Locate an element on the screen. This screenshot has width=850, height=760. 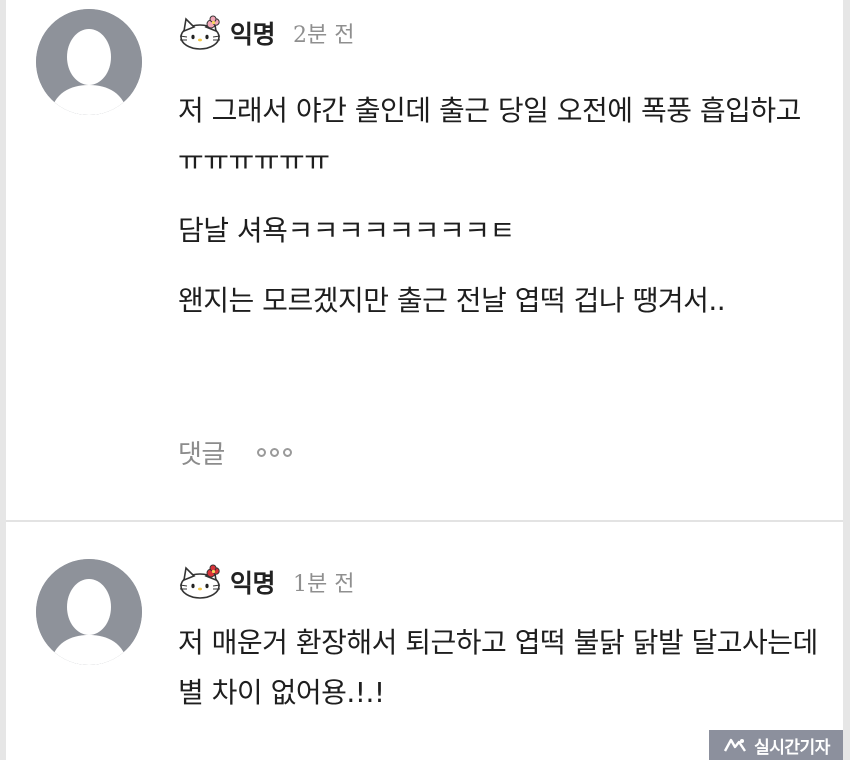
watermark-logo-icon is located at coordinates (735, 745).